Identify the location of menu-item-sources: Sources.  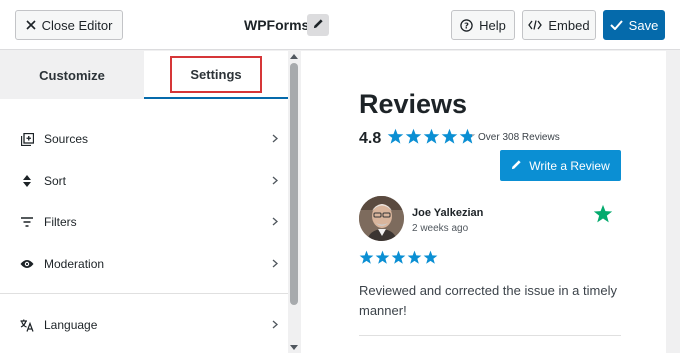
(144, 139).